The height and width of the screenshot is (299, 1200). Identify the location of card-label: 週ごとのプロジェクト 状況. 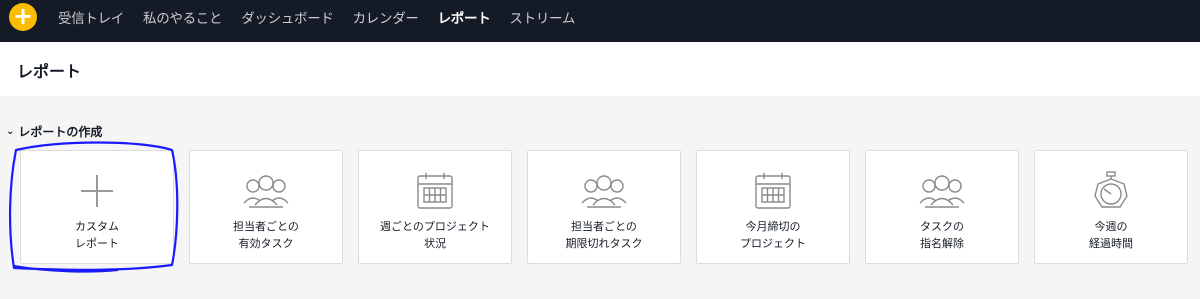
(435, 235).